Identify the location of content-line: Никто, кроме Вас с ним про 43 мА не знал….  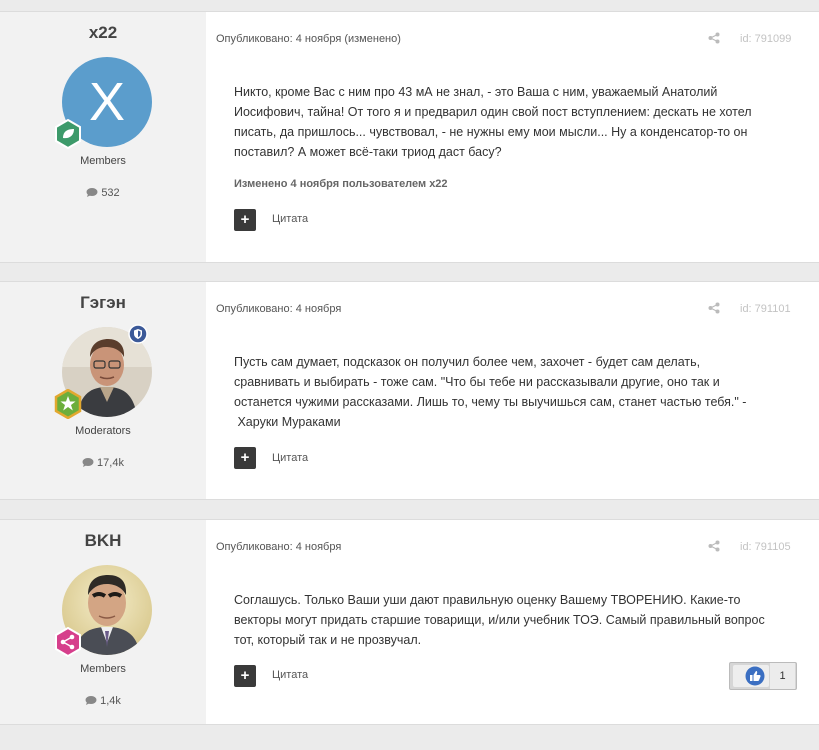
(476, 92).